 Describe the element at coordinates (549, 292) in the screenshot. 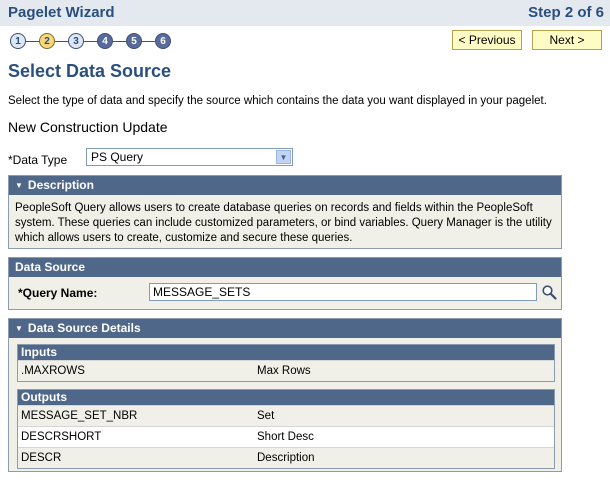

I see `search-icon` at that location.